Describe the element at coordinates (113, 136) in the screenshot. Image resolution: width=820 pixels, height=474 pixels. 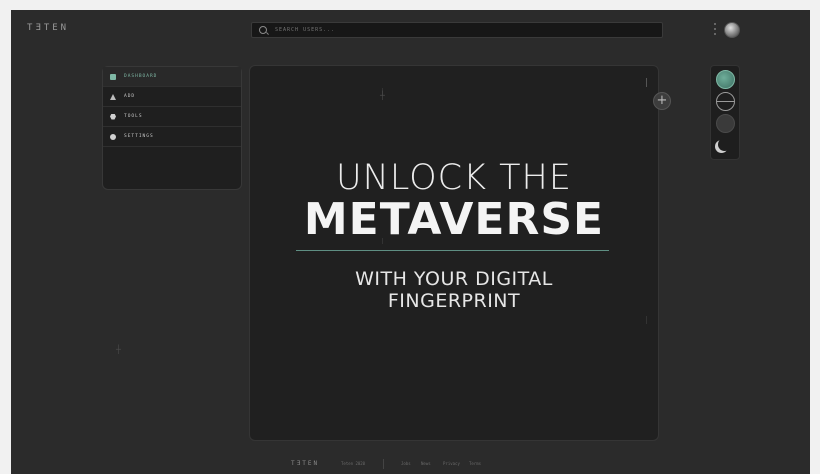
I see `settings-icon` at that location.